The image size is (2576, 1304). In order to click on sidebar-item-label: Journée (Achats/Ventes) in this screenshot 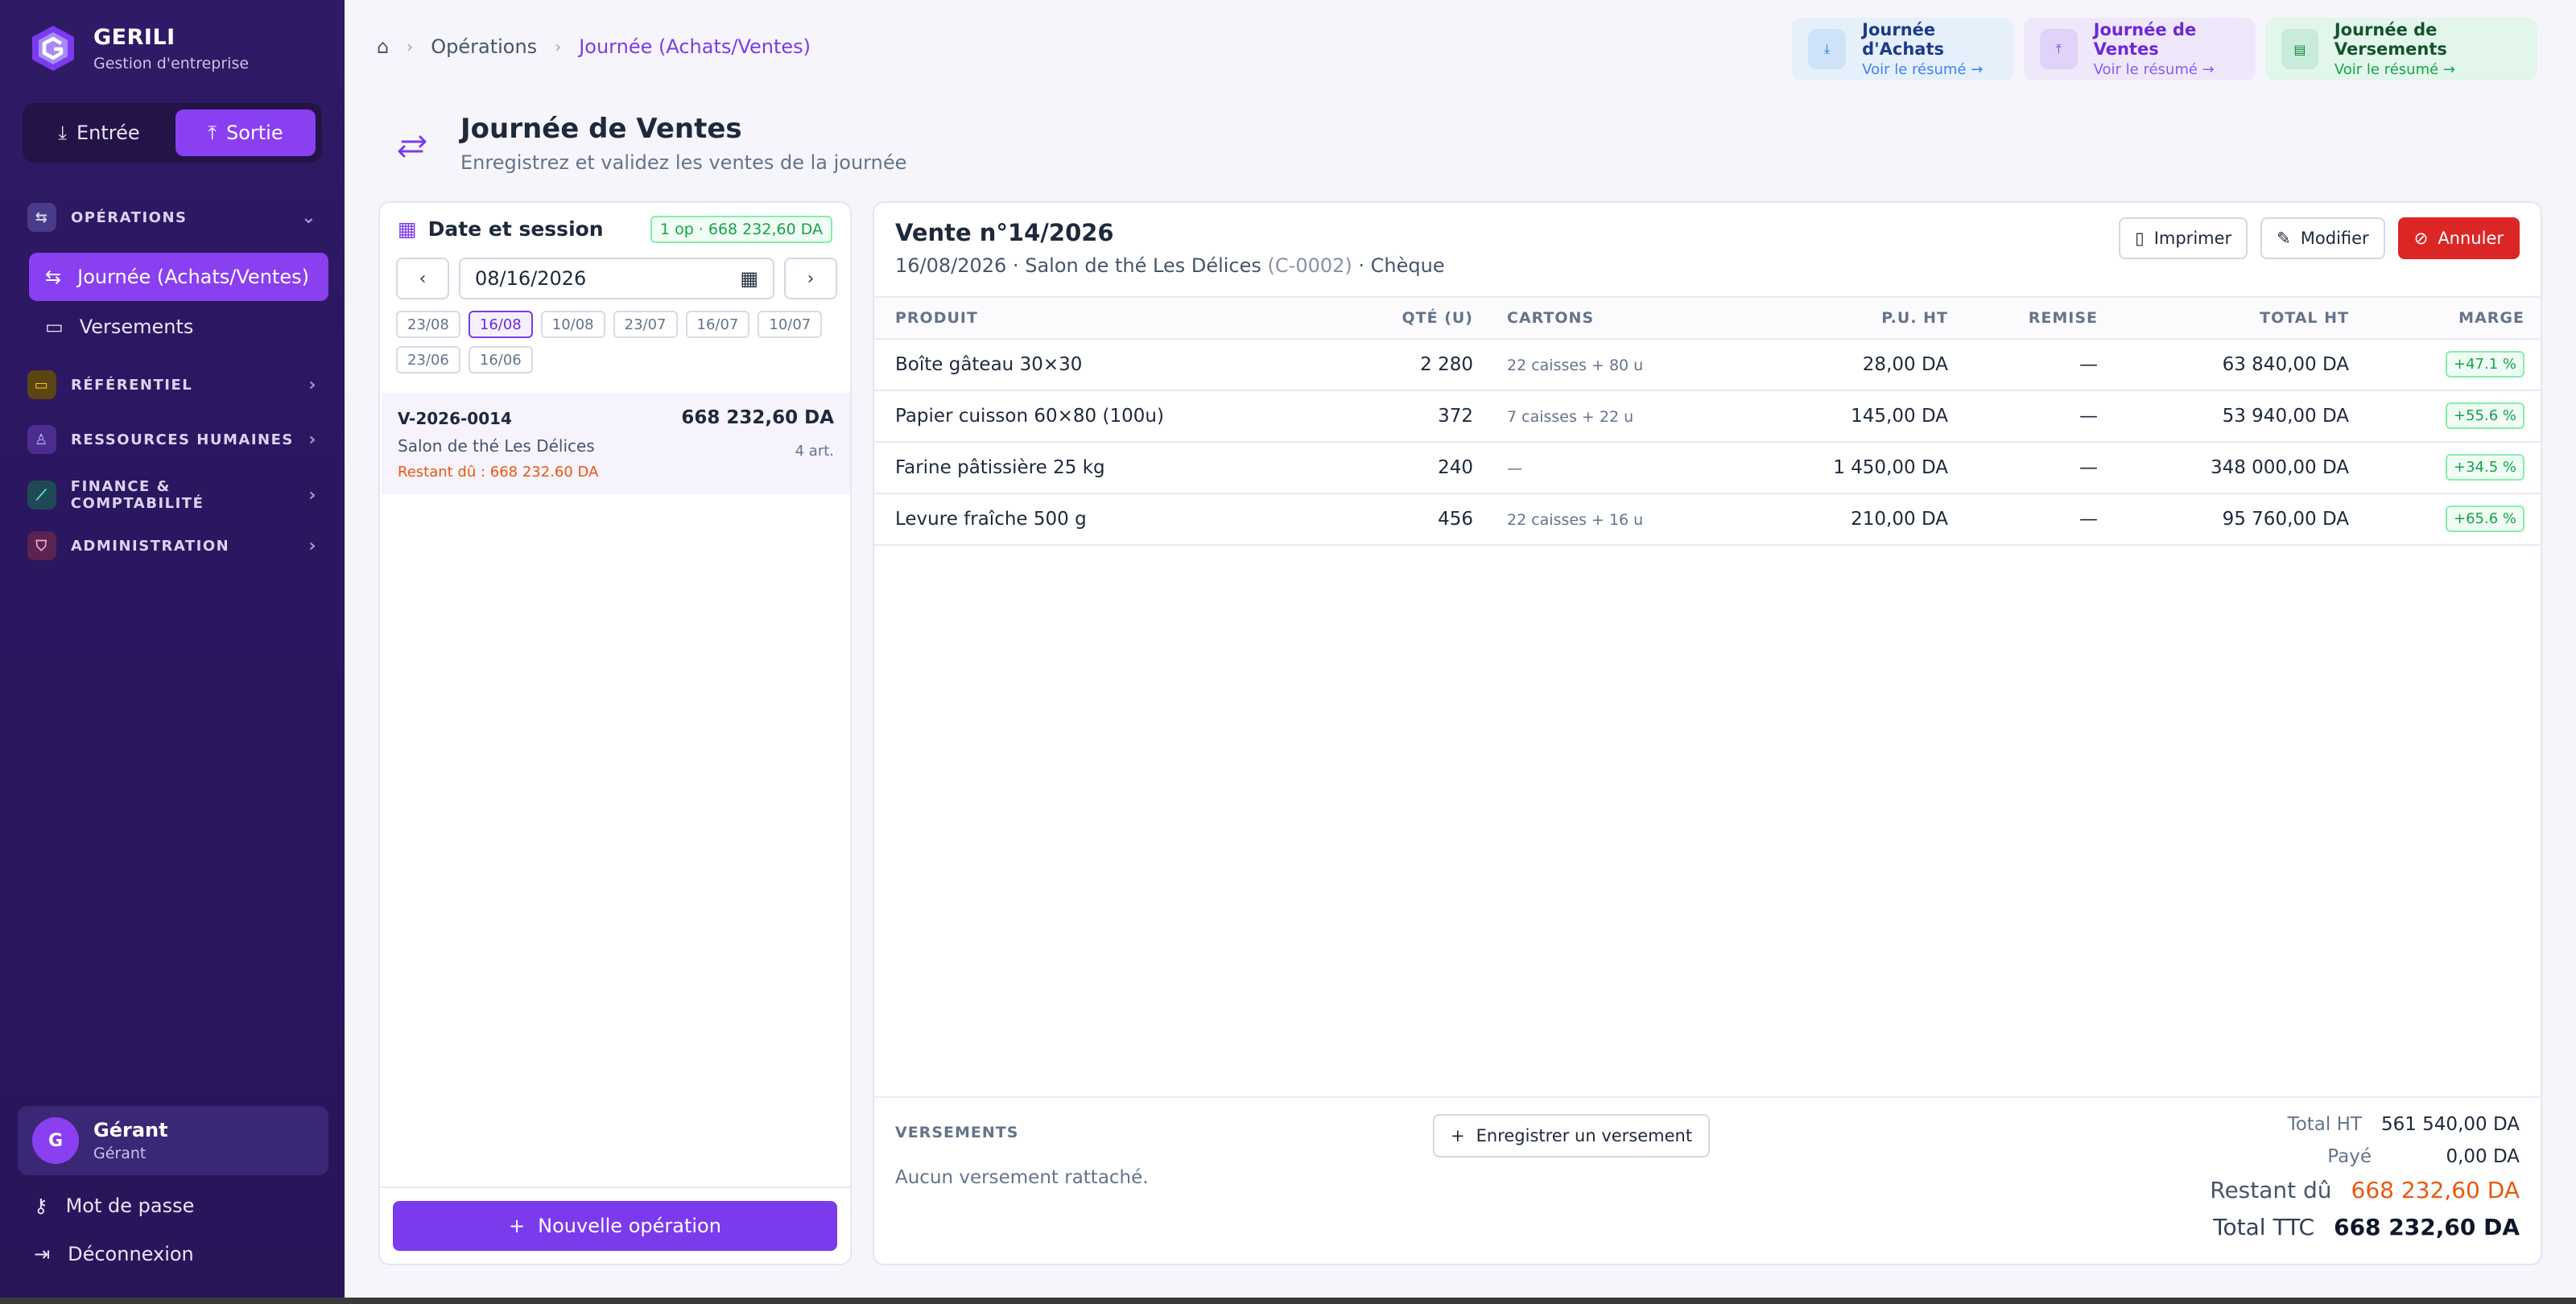, I will do `click(193, 277)`.